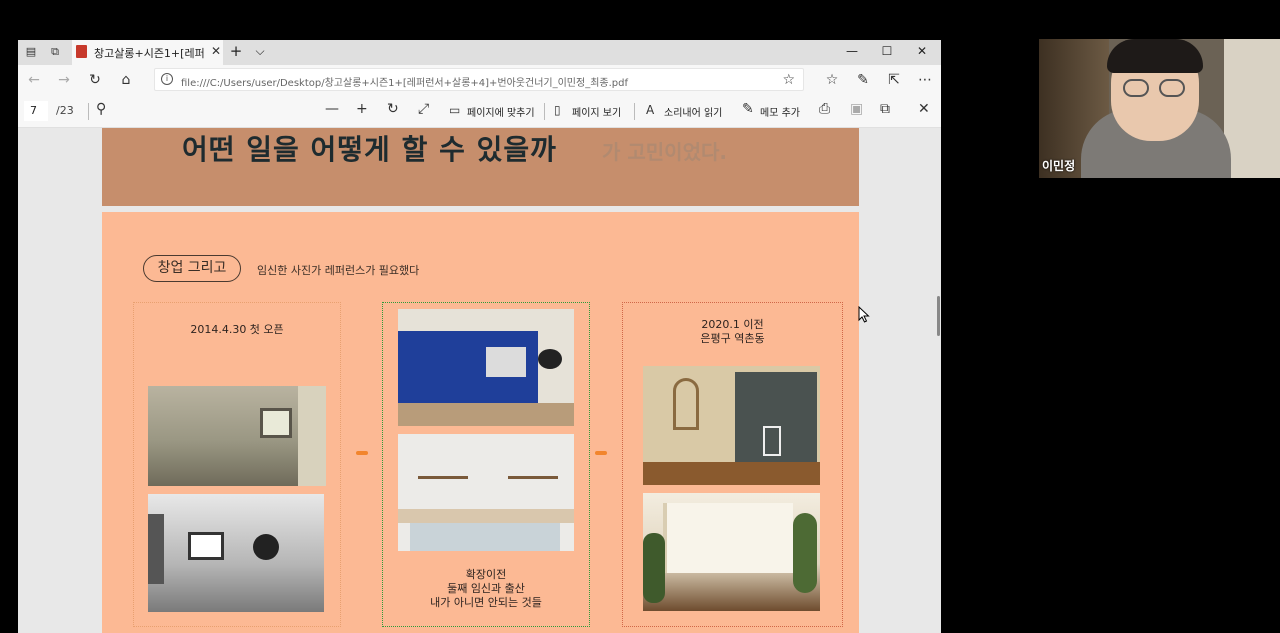  I want to click on section-pill: 창업 그리고, so click(192, 268).